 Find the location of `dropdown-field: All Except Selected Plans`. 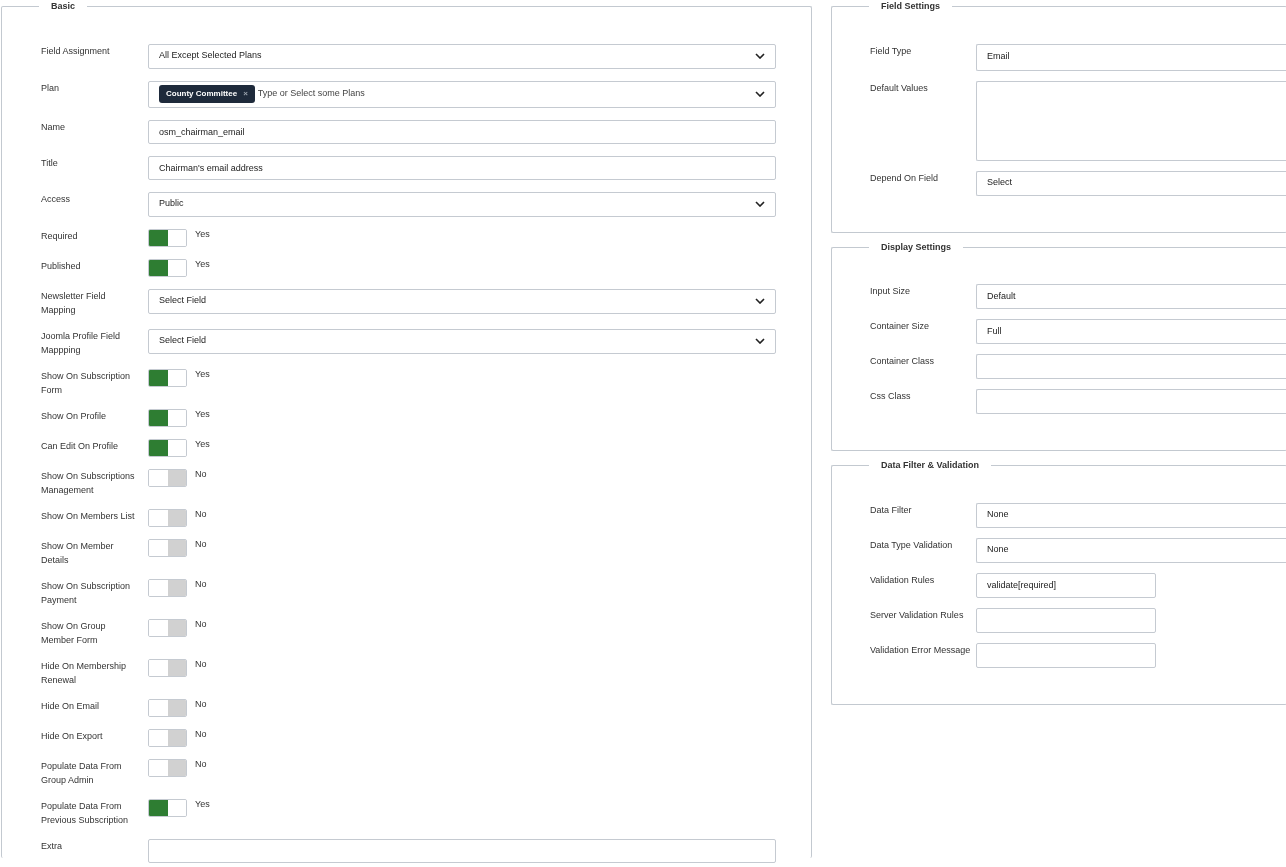

dropdown-field: All Except Selected Plans is located at coordinates (462, 56).